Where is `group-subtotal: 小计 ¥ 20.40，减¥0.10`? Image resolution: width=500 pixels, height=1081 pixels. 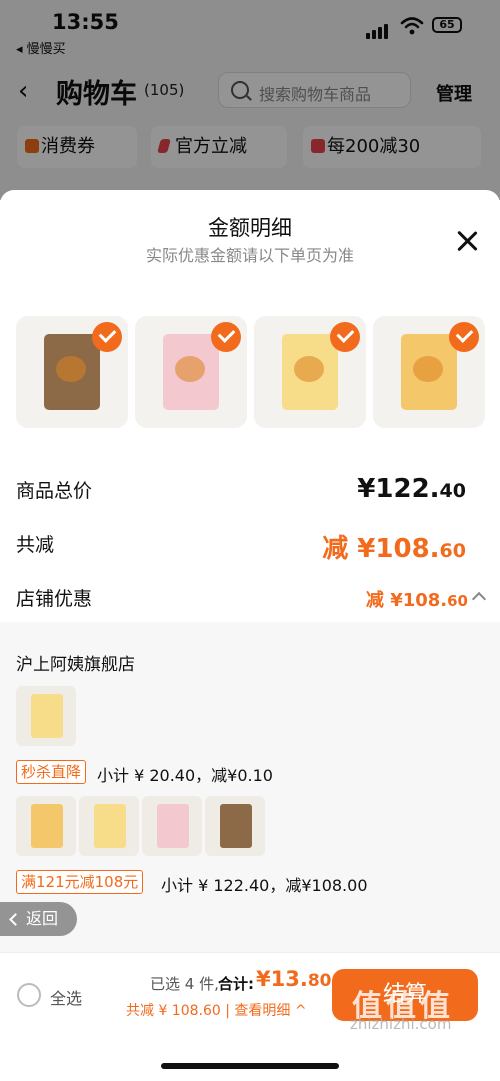 group-subtotal: 小计 ¥ 20.40，减¥0.10 is located at coordinates (185, 775).